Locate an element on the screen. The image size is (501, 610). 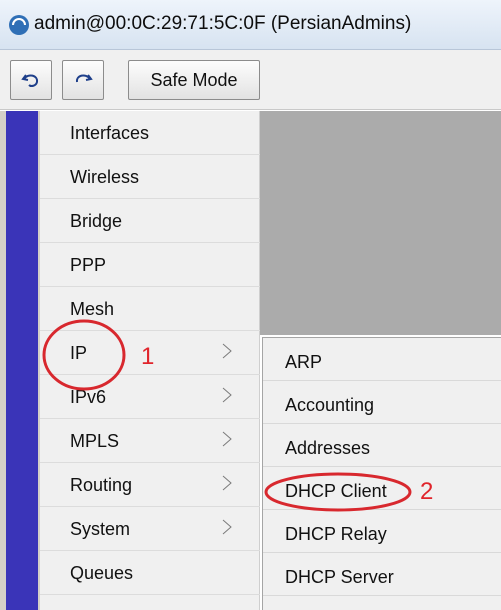
redo-icon is located at coordinates (84, 78).